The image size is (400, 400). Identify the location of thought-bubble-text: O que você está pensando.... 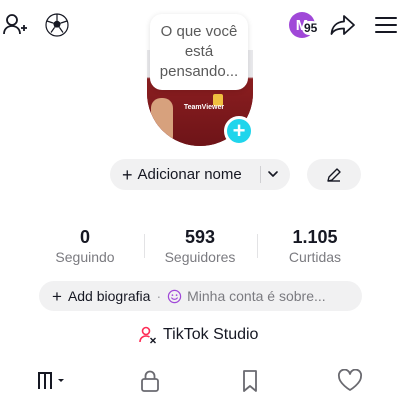
(199, 51).